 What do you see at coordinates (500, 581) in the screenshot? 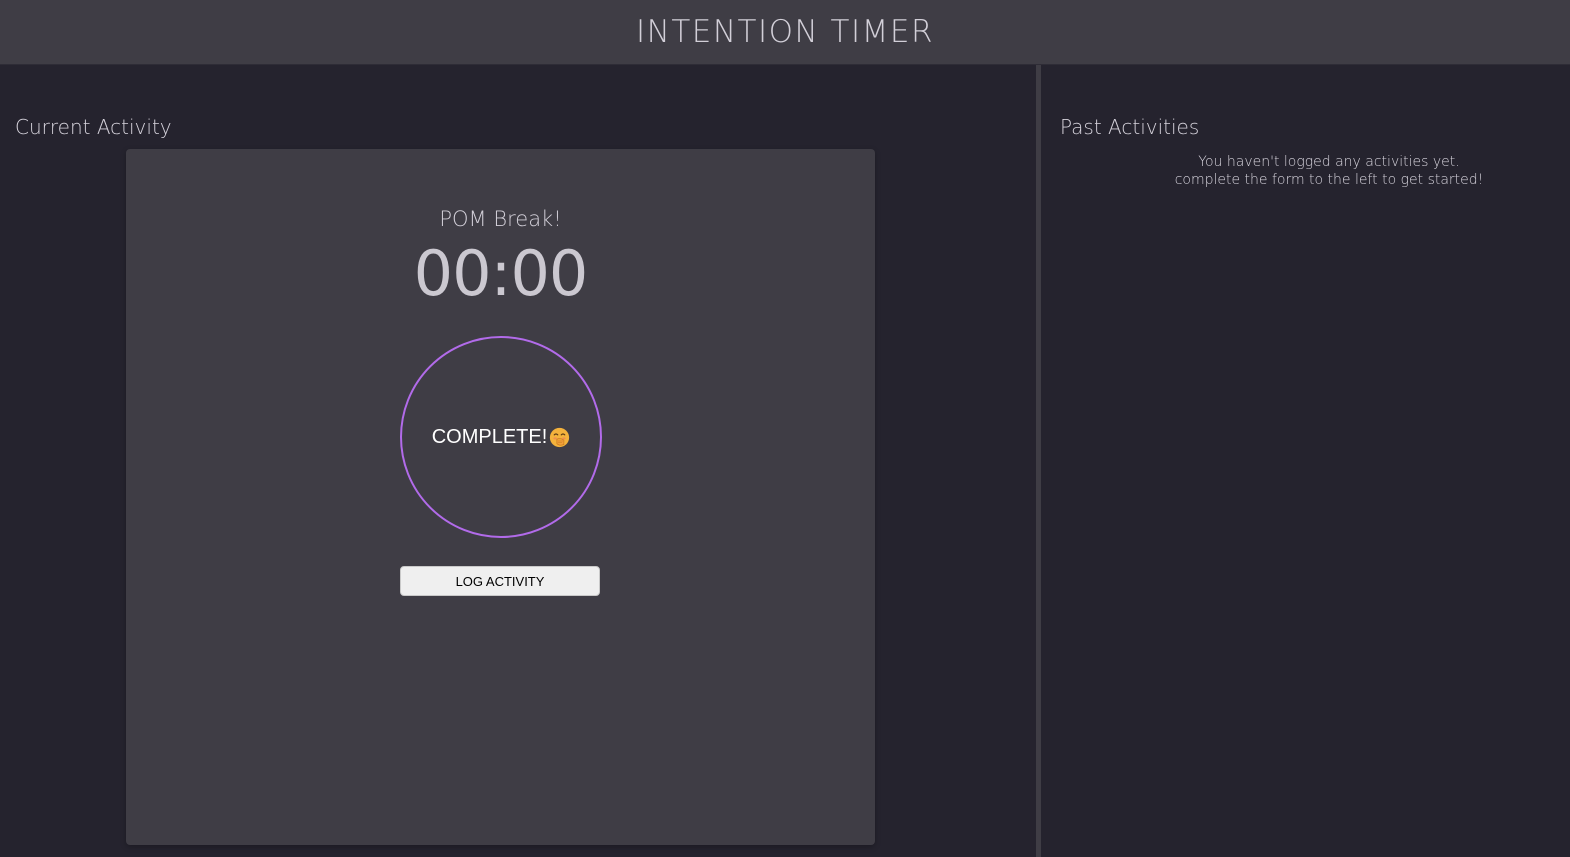
I see `log-activity-button: LOG ACTIVITY` at bounding box center [500, 581].